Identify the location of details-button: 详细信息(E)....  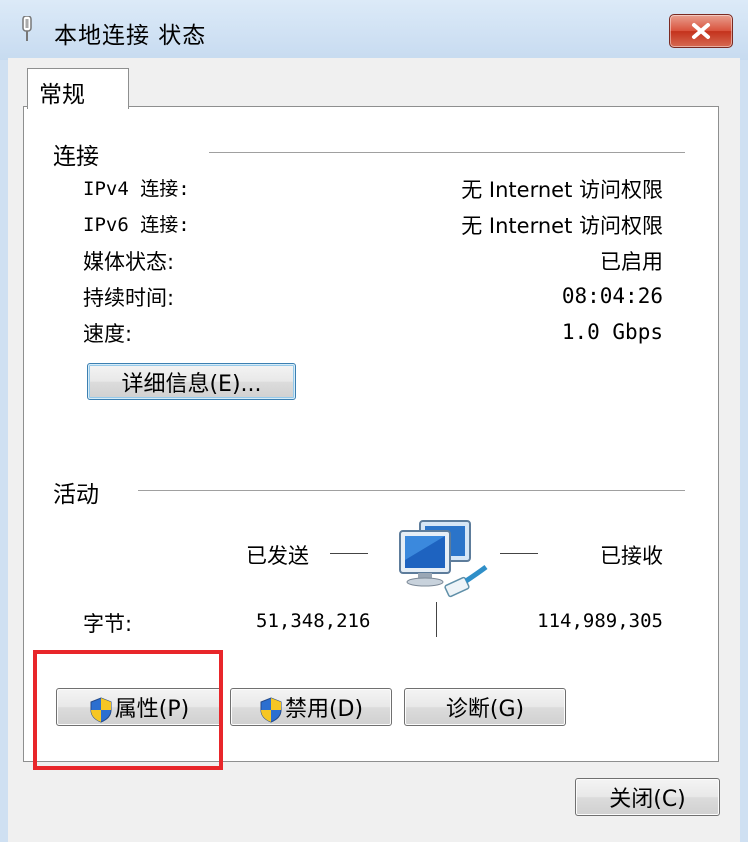
(191, 381).